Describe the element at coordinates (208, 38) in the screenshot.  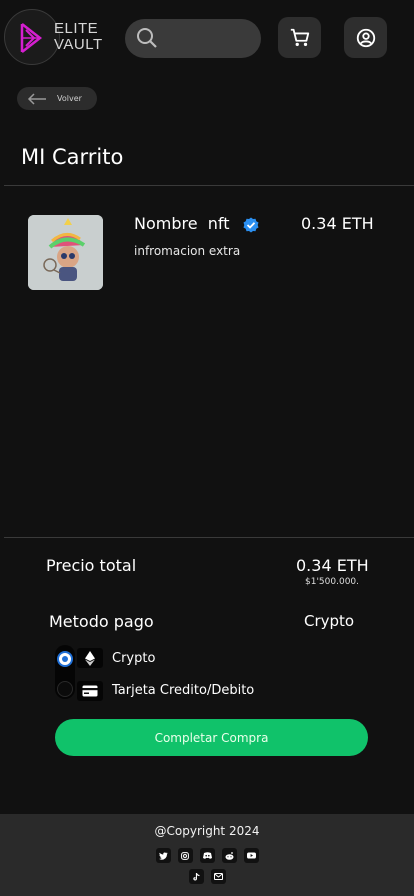
I see `search-input` at that location.